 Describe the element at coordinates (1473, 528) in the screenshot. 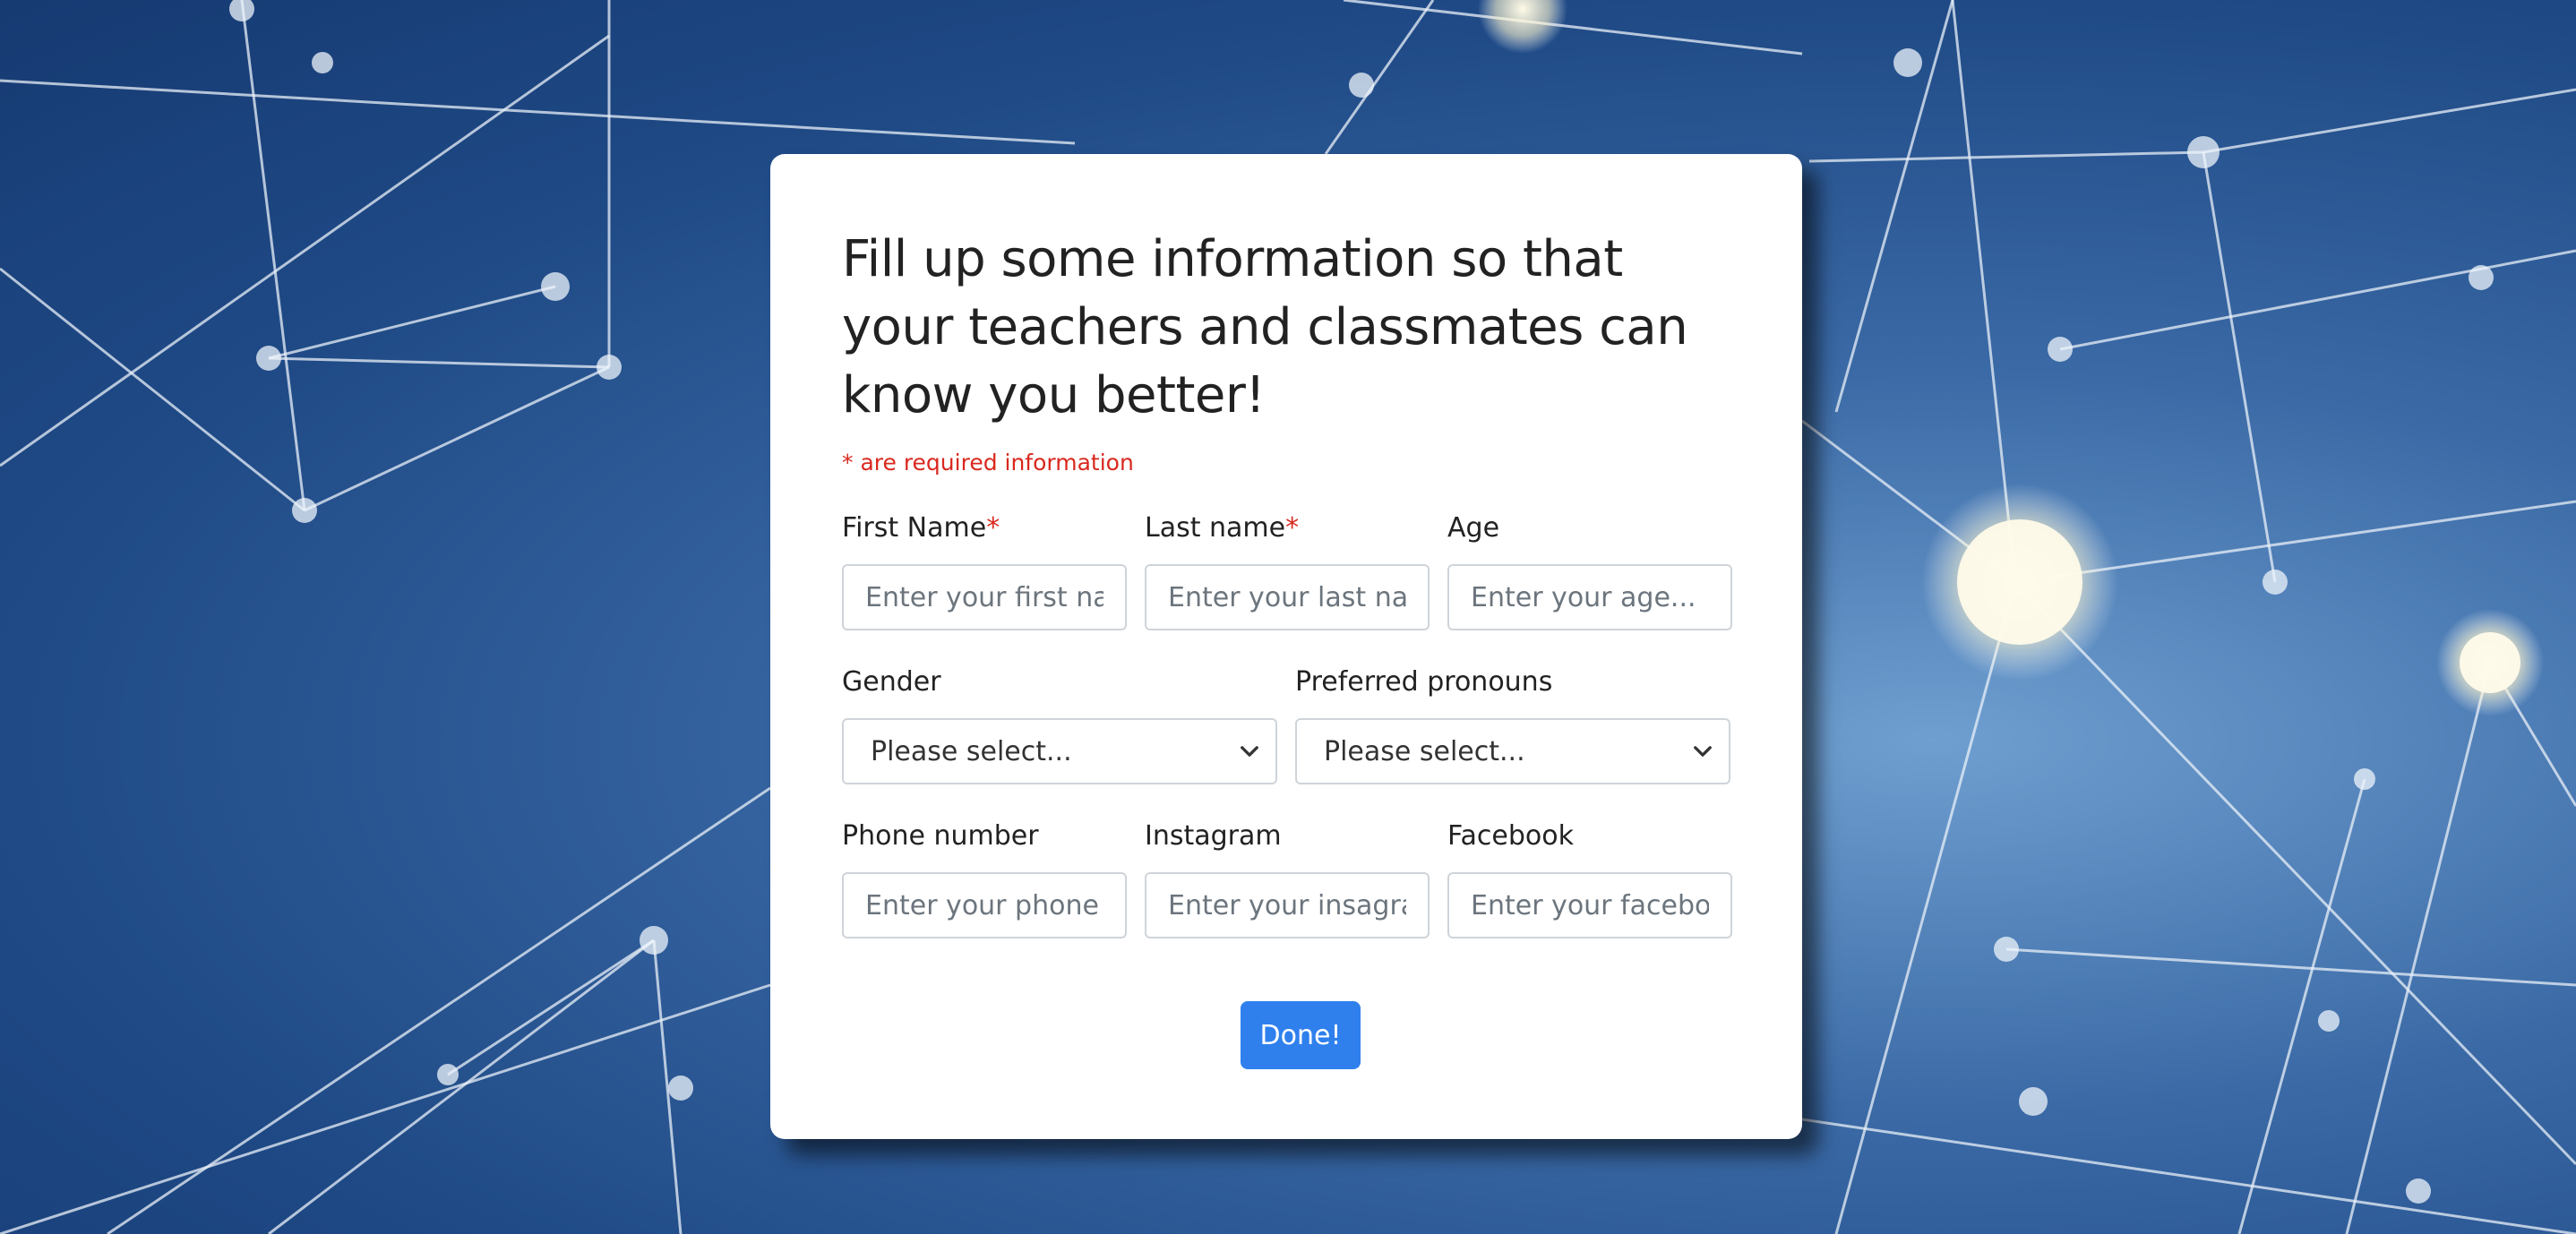

I see `age-label: Age` at that location.